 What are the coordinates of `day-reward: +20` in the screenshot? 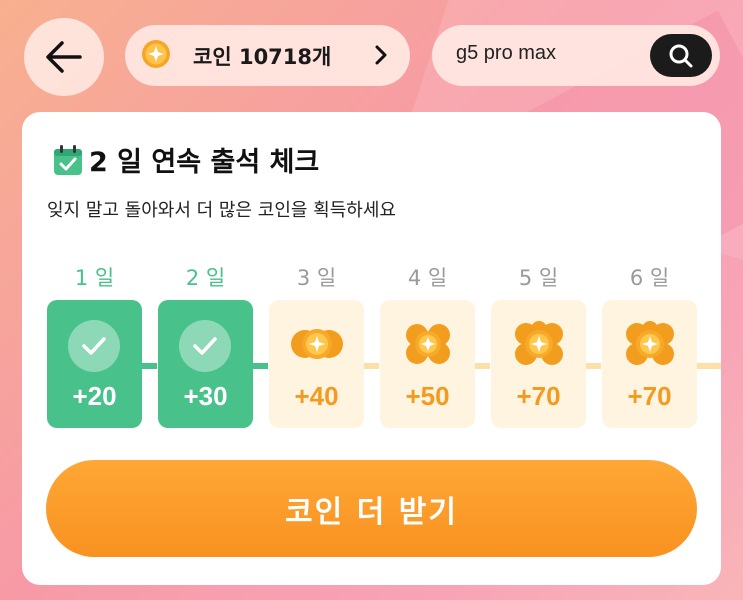 It's located at (94, 396).